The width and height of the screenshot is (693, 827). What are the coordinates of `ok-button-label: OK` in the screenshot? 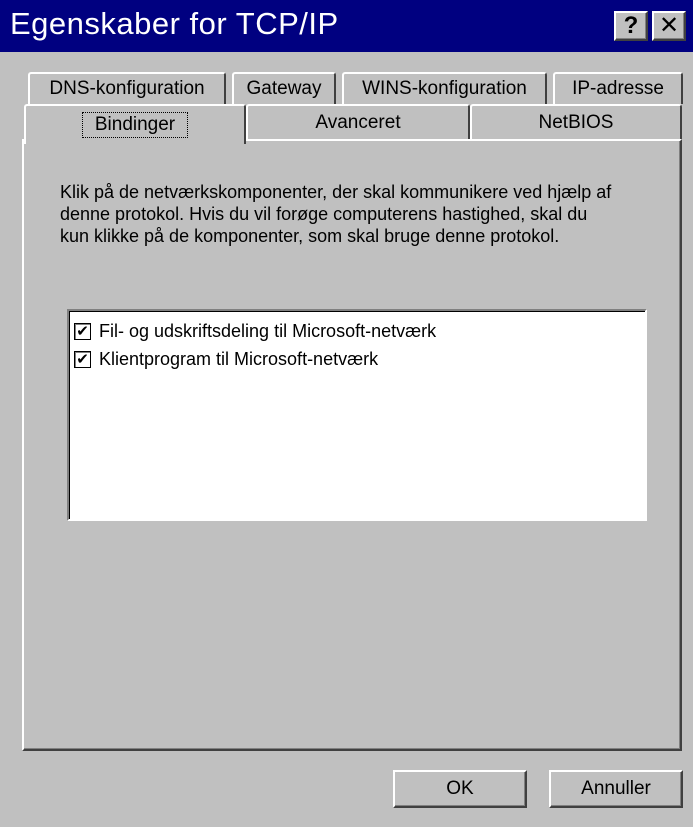 It's located at (460, 788).